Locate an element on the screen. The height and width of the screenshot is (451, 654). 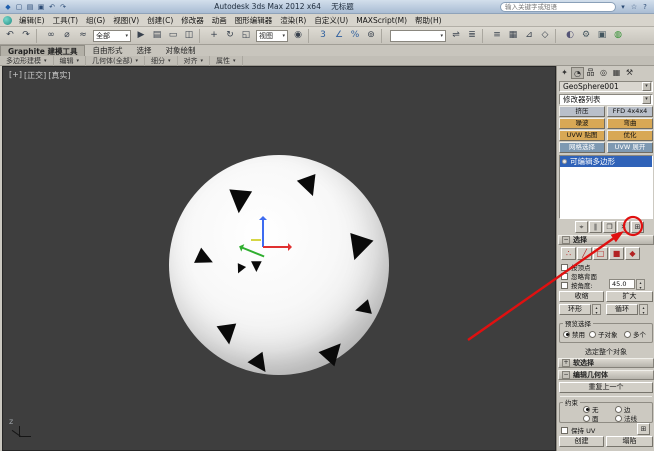
modifier-preset-button: 弯曲 is located at coordinates (630, 123).